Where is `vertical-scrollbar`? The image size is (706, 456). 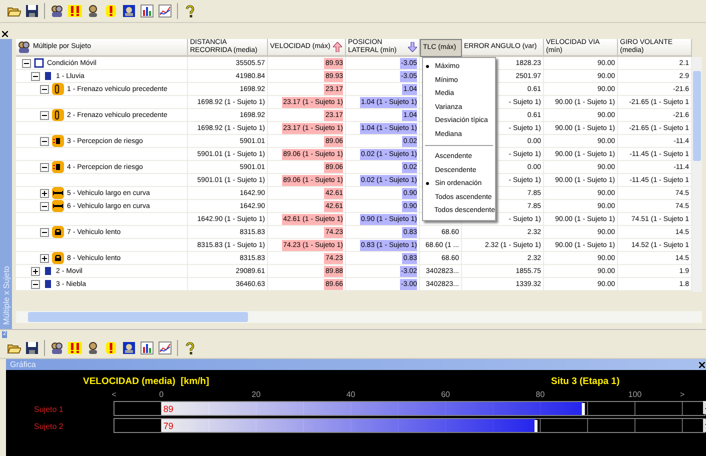
vertical-scrollbar is located at coordinates (697, 174).